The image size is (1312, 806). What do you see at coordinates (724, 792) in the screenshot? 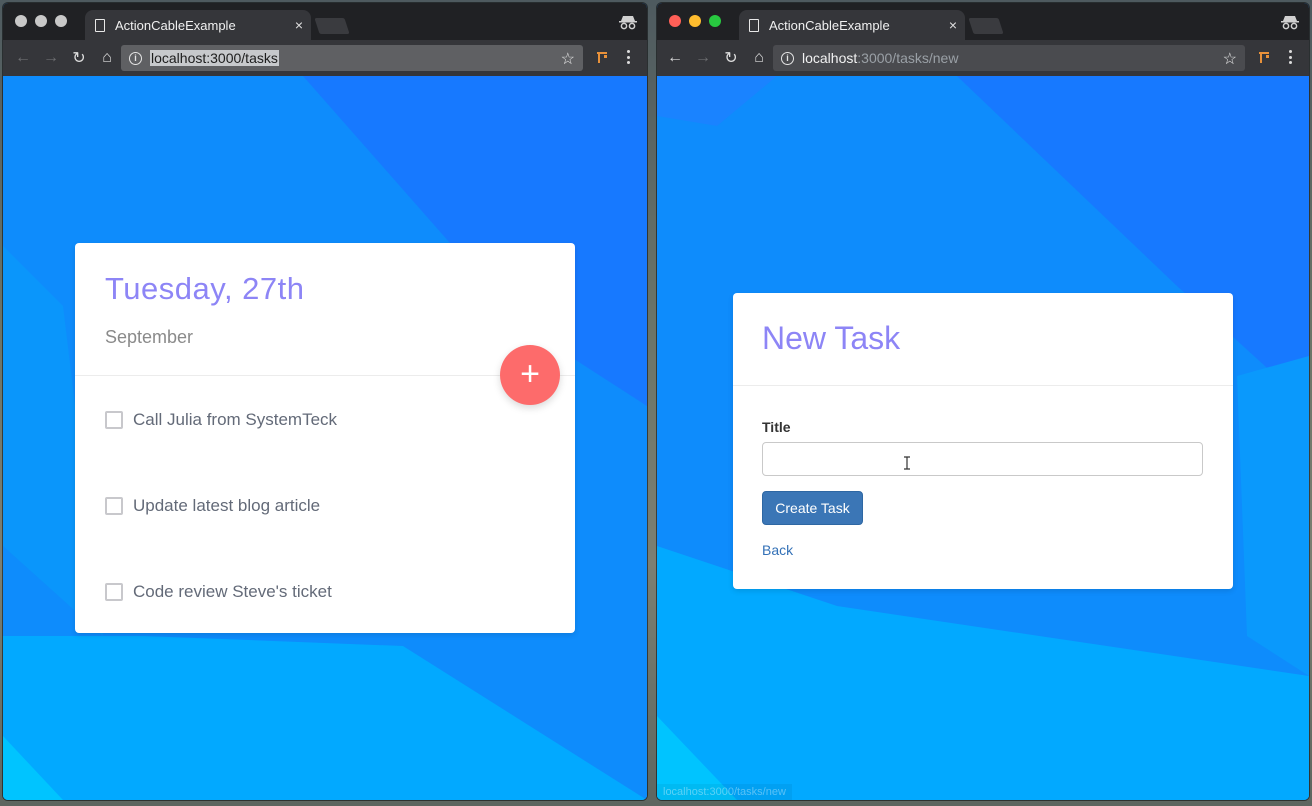
I see `status-bar-url: localhost:3000/tasks/new` at bounding box center [724, 792].